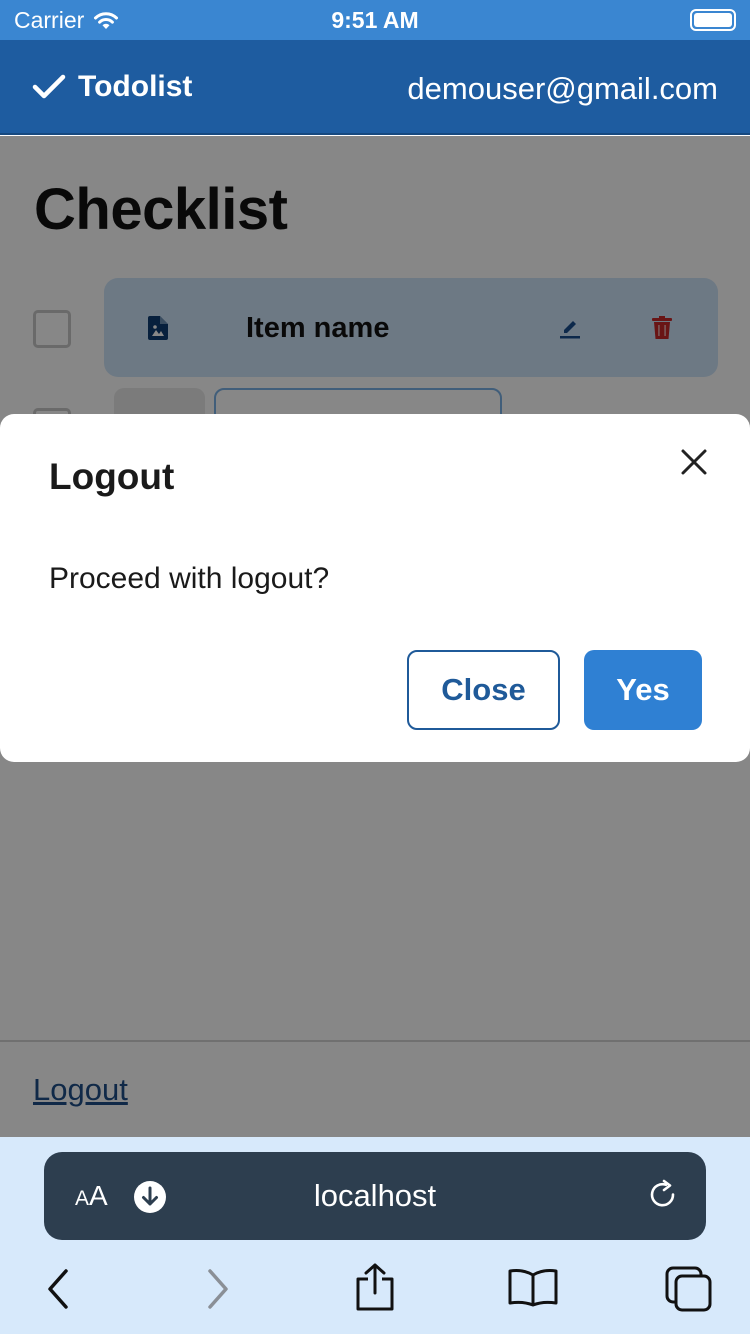 The width and height of the screenshot is (750, 1334). What do you see at coordinates (218, 1289) in the screenshot?
I see `forward-icon` at bounding box center [218, 1289].